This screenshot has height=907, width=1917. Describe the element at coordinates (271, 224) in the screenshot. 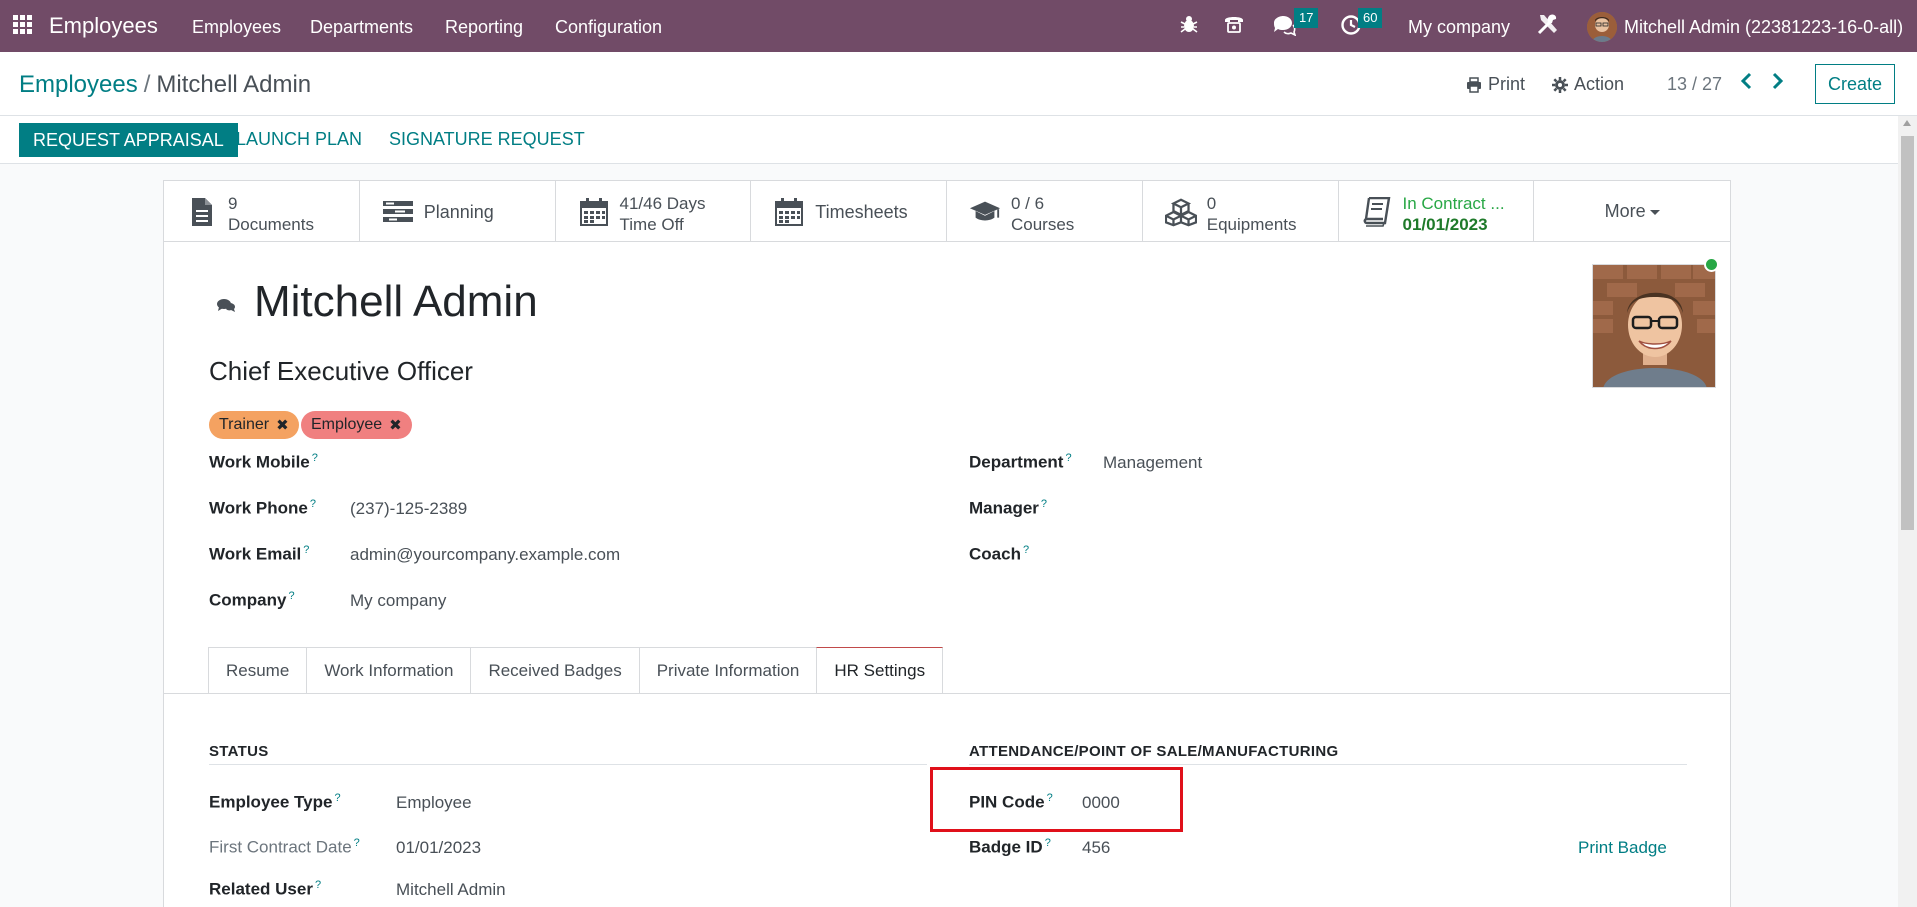

I see `documents-label: Documents` at that location.